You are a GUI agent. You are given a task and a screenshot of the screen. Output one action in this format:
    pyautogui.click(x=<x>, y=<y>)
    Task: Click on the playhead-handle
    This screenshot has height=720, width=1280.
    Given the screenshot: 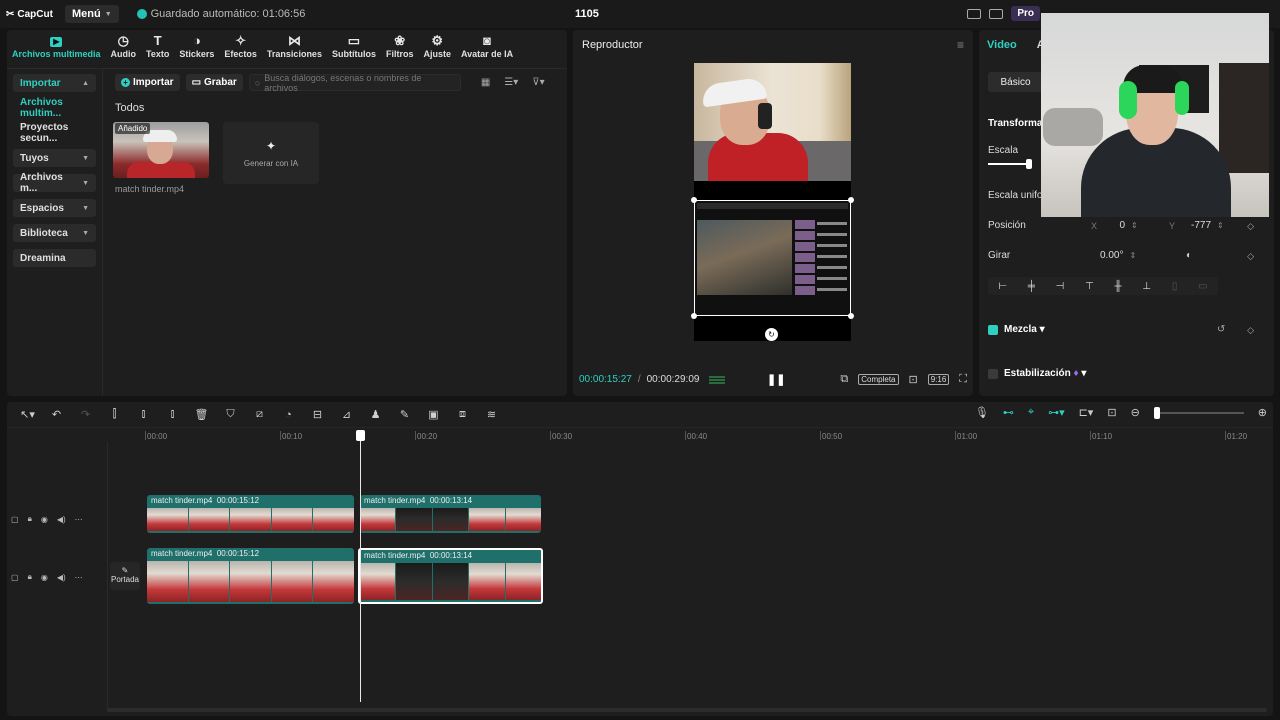 What is the action you would take?
    pyautogui.click(x=360, y=435)
    